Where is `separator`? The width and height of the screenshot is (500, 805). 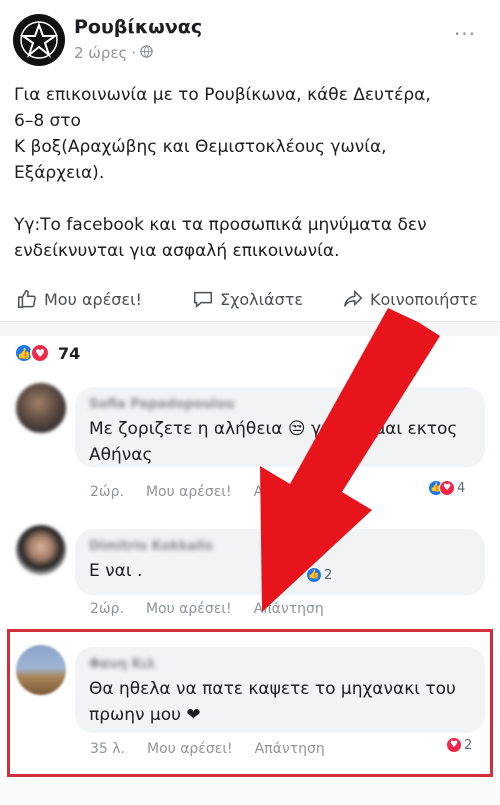 separator is located at coordinates (250, 329).